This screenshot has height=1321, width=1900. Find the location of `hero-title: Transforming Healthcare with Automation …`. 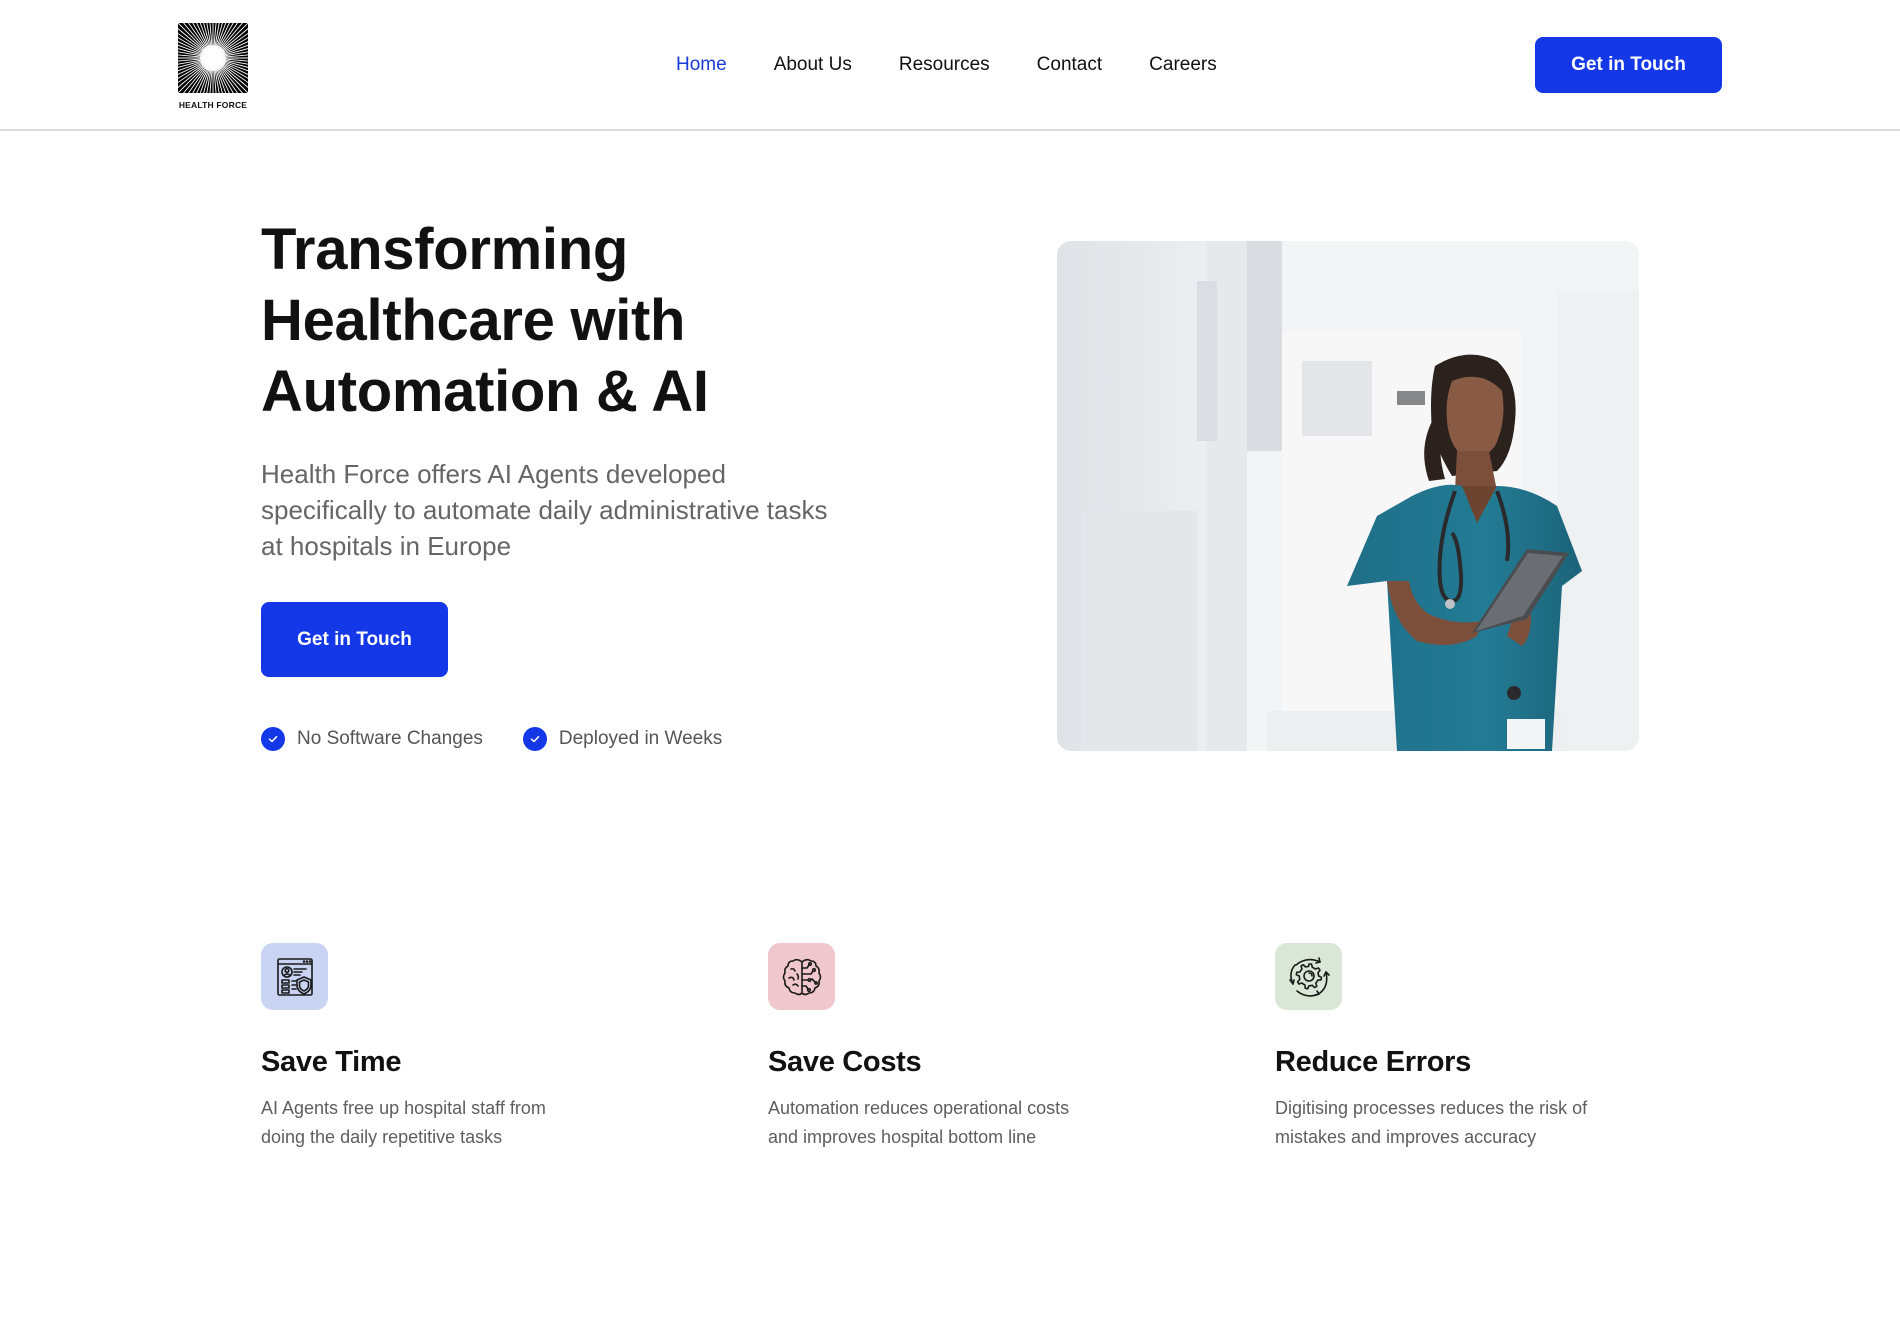

hero-title: Transforming Healthcare with Automation … is located at coordinates (581, 320).